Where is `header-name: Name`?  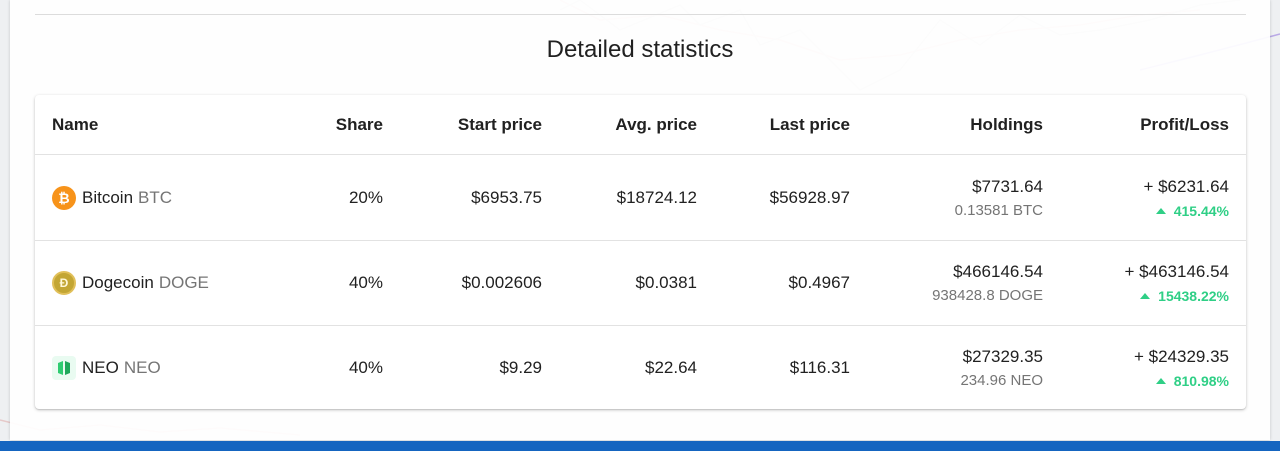 header-name: Name is located at coordinates (75, 124).